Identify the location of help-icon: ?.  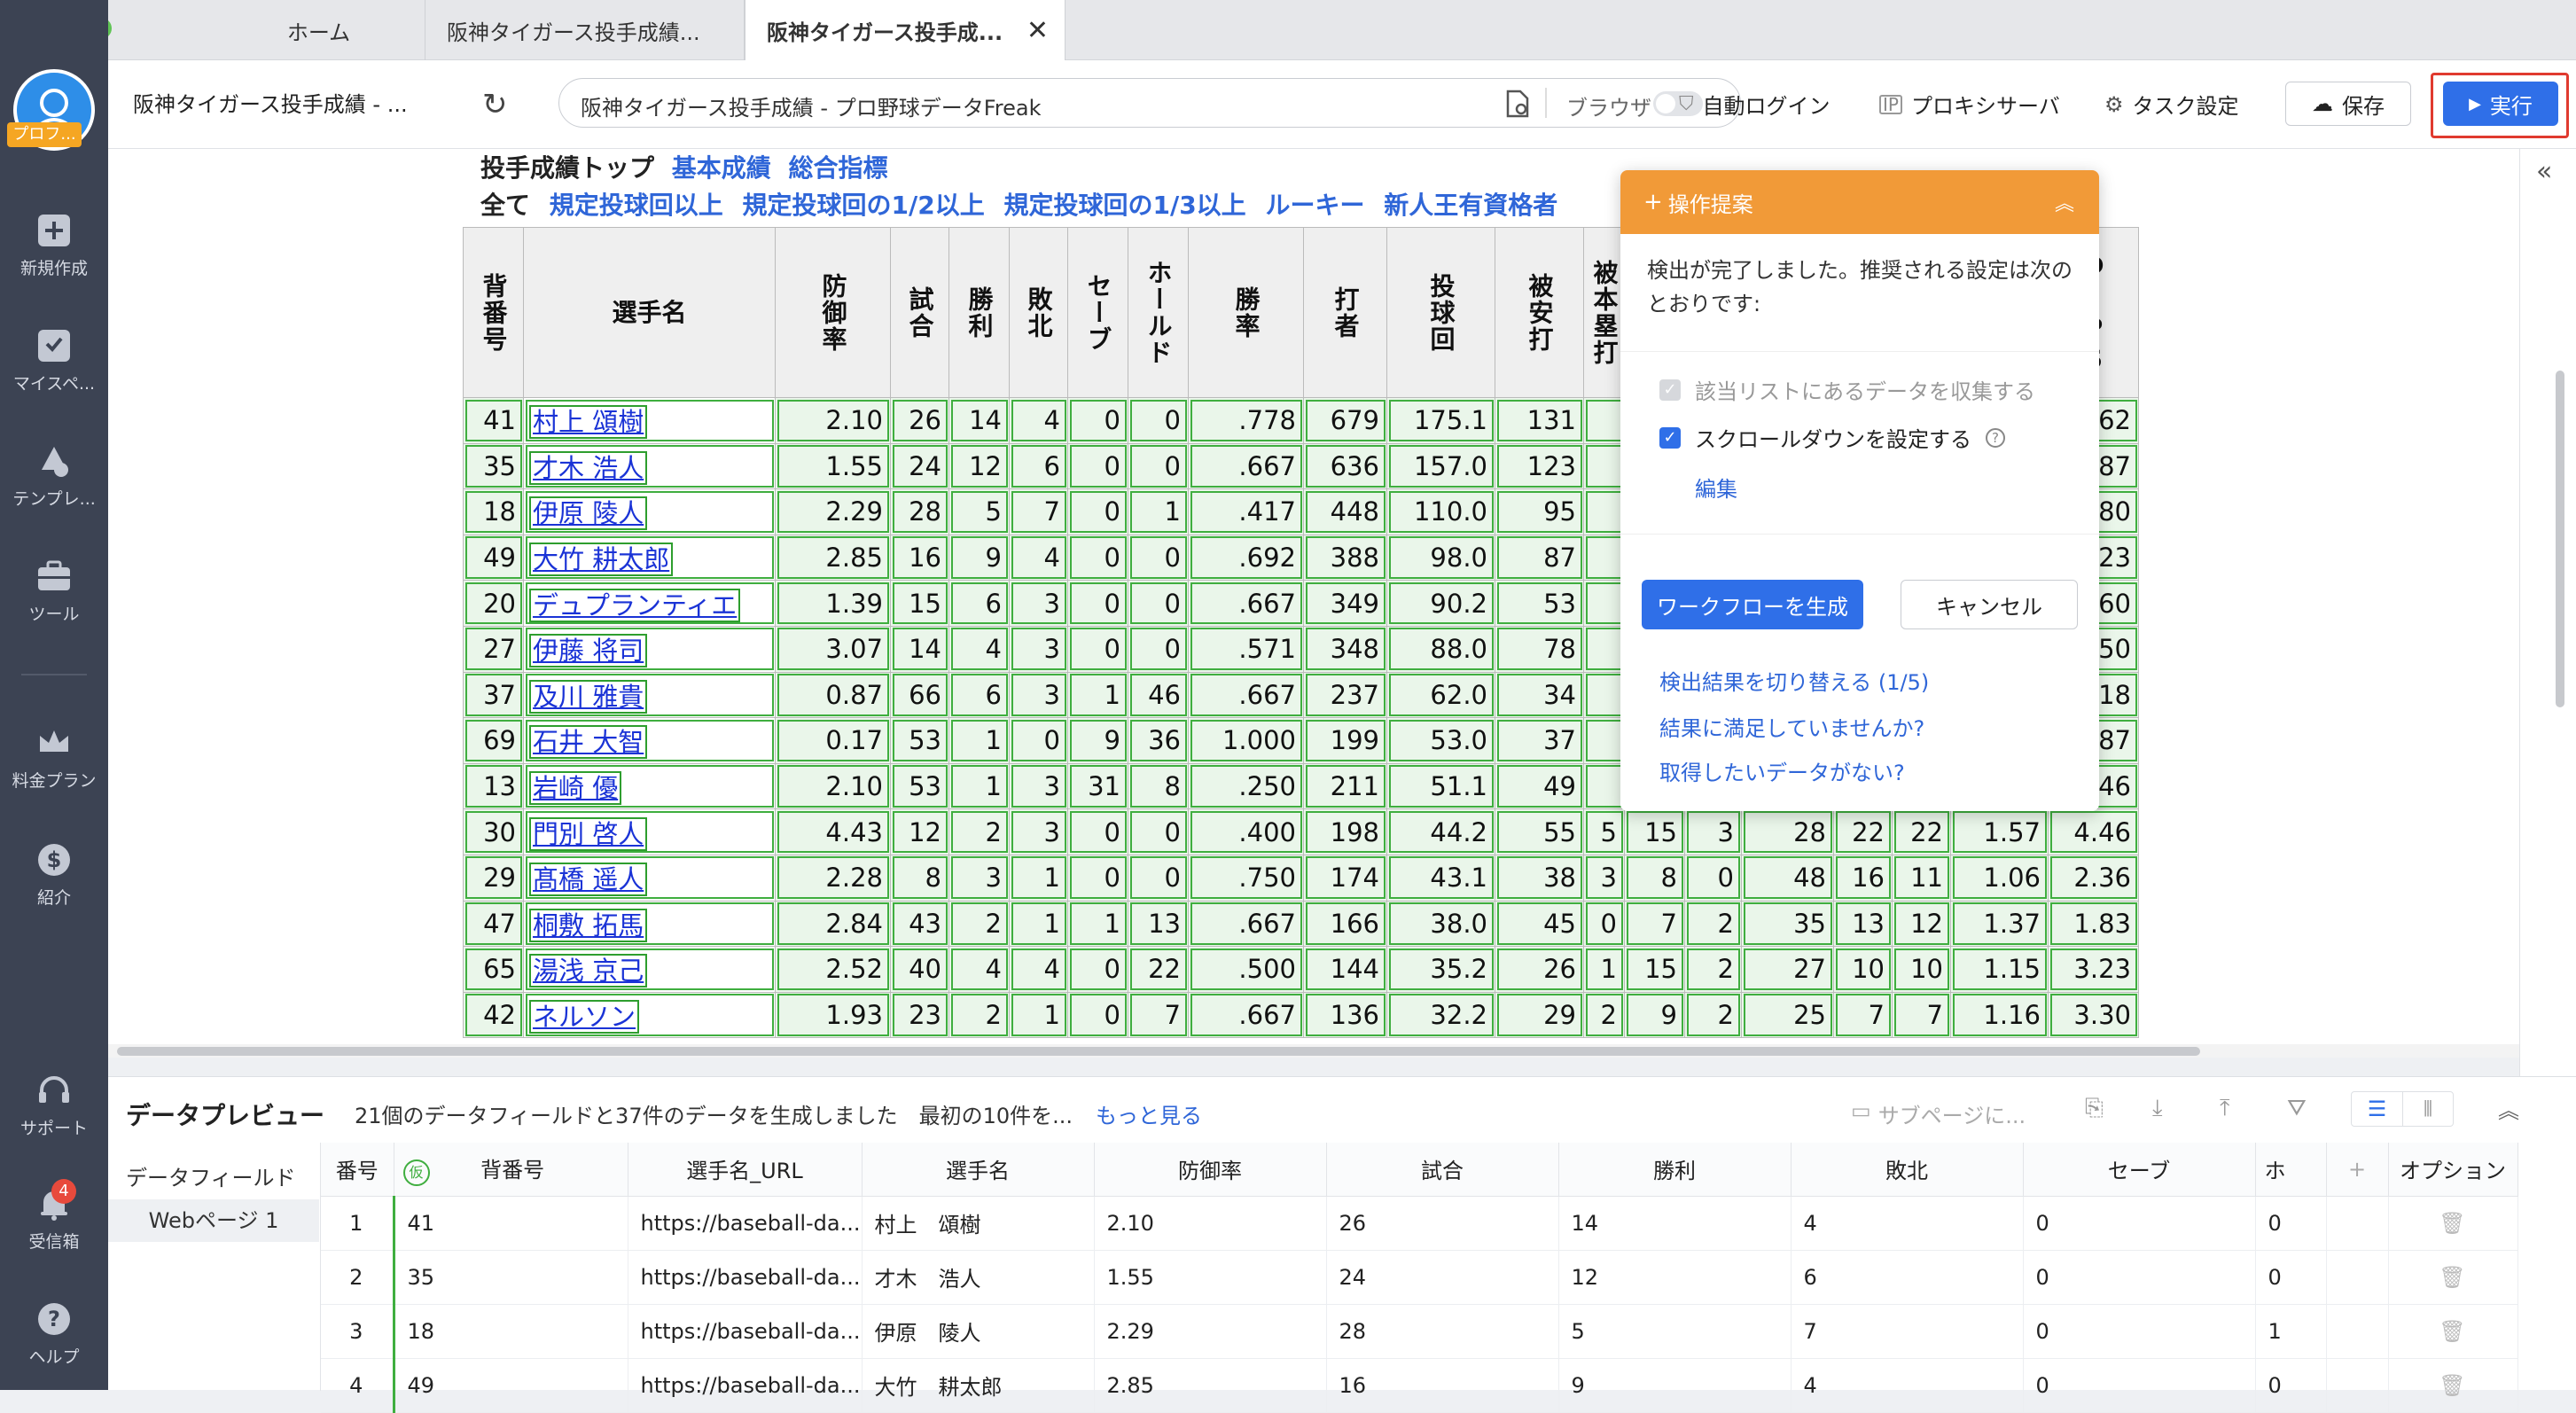
(1995, 438).